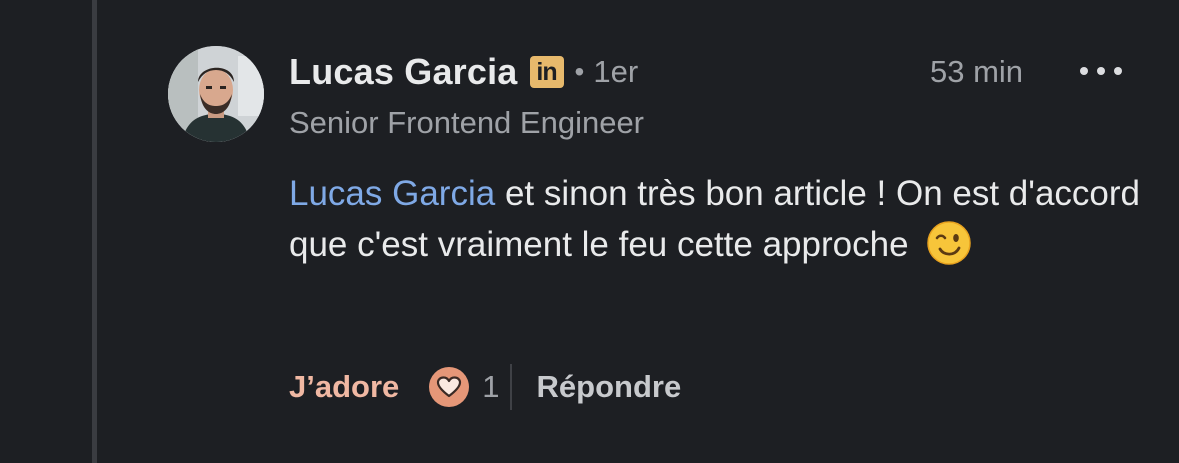 This screenshot has width=1179, height=463. Describe the element at coordinates (546, 72) in the screenshot. I see `linkedin-badge-icon: in` at that location.